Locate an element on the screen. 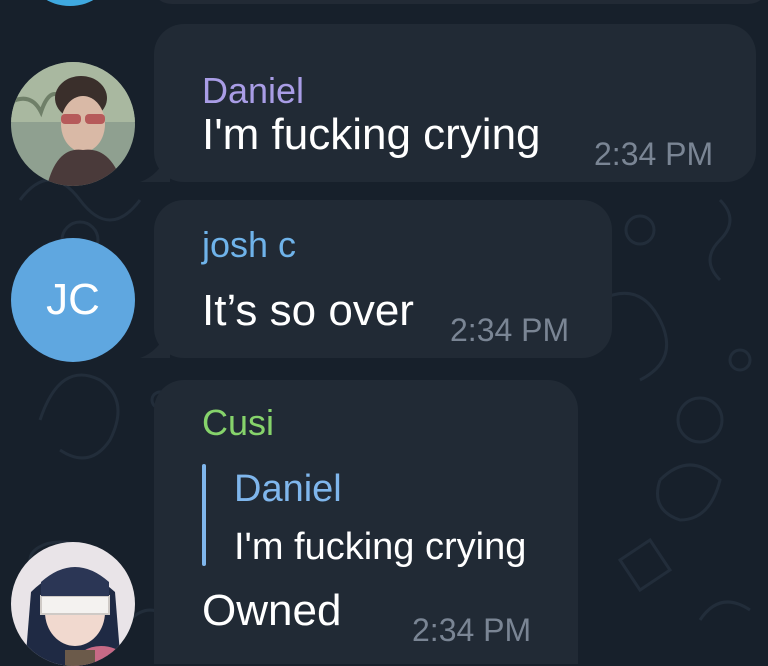  user-photo-avatar-icon is located at coordinates (73, 124).